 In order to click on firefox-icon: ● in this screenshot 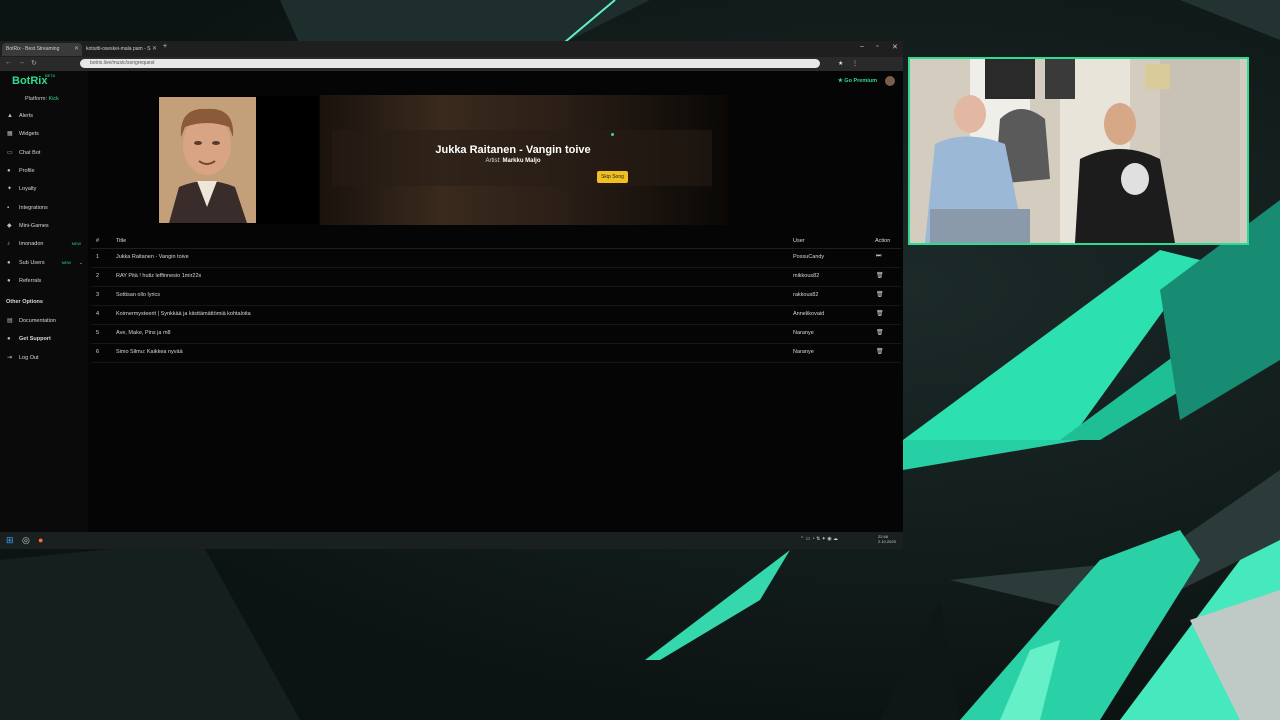, I will do `click(40, 540)`.